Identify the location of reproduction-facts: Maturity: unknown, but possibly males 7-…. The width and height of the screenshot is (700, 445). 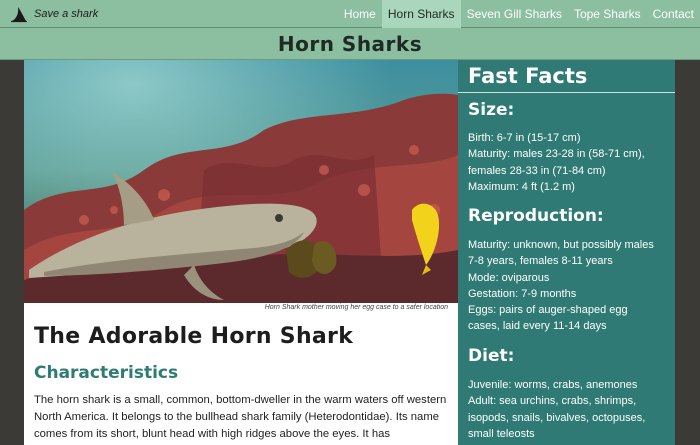
(570, 286).